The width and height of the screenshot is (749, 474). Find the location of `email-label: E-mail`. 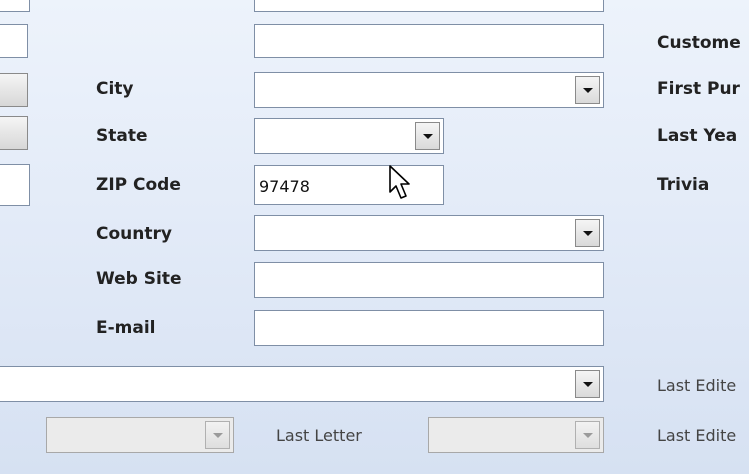

email-label: E-mail is located at coordinates (126, 328).